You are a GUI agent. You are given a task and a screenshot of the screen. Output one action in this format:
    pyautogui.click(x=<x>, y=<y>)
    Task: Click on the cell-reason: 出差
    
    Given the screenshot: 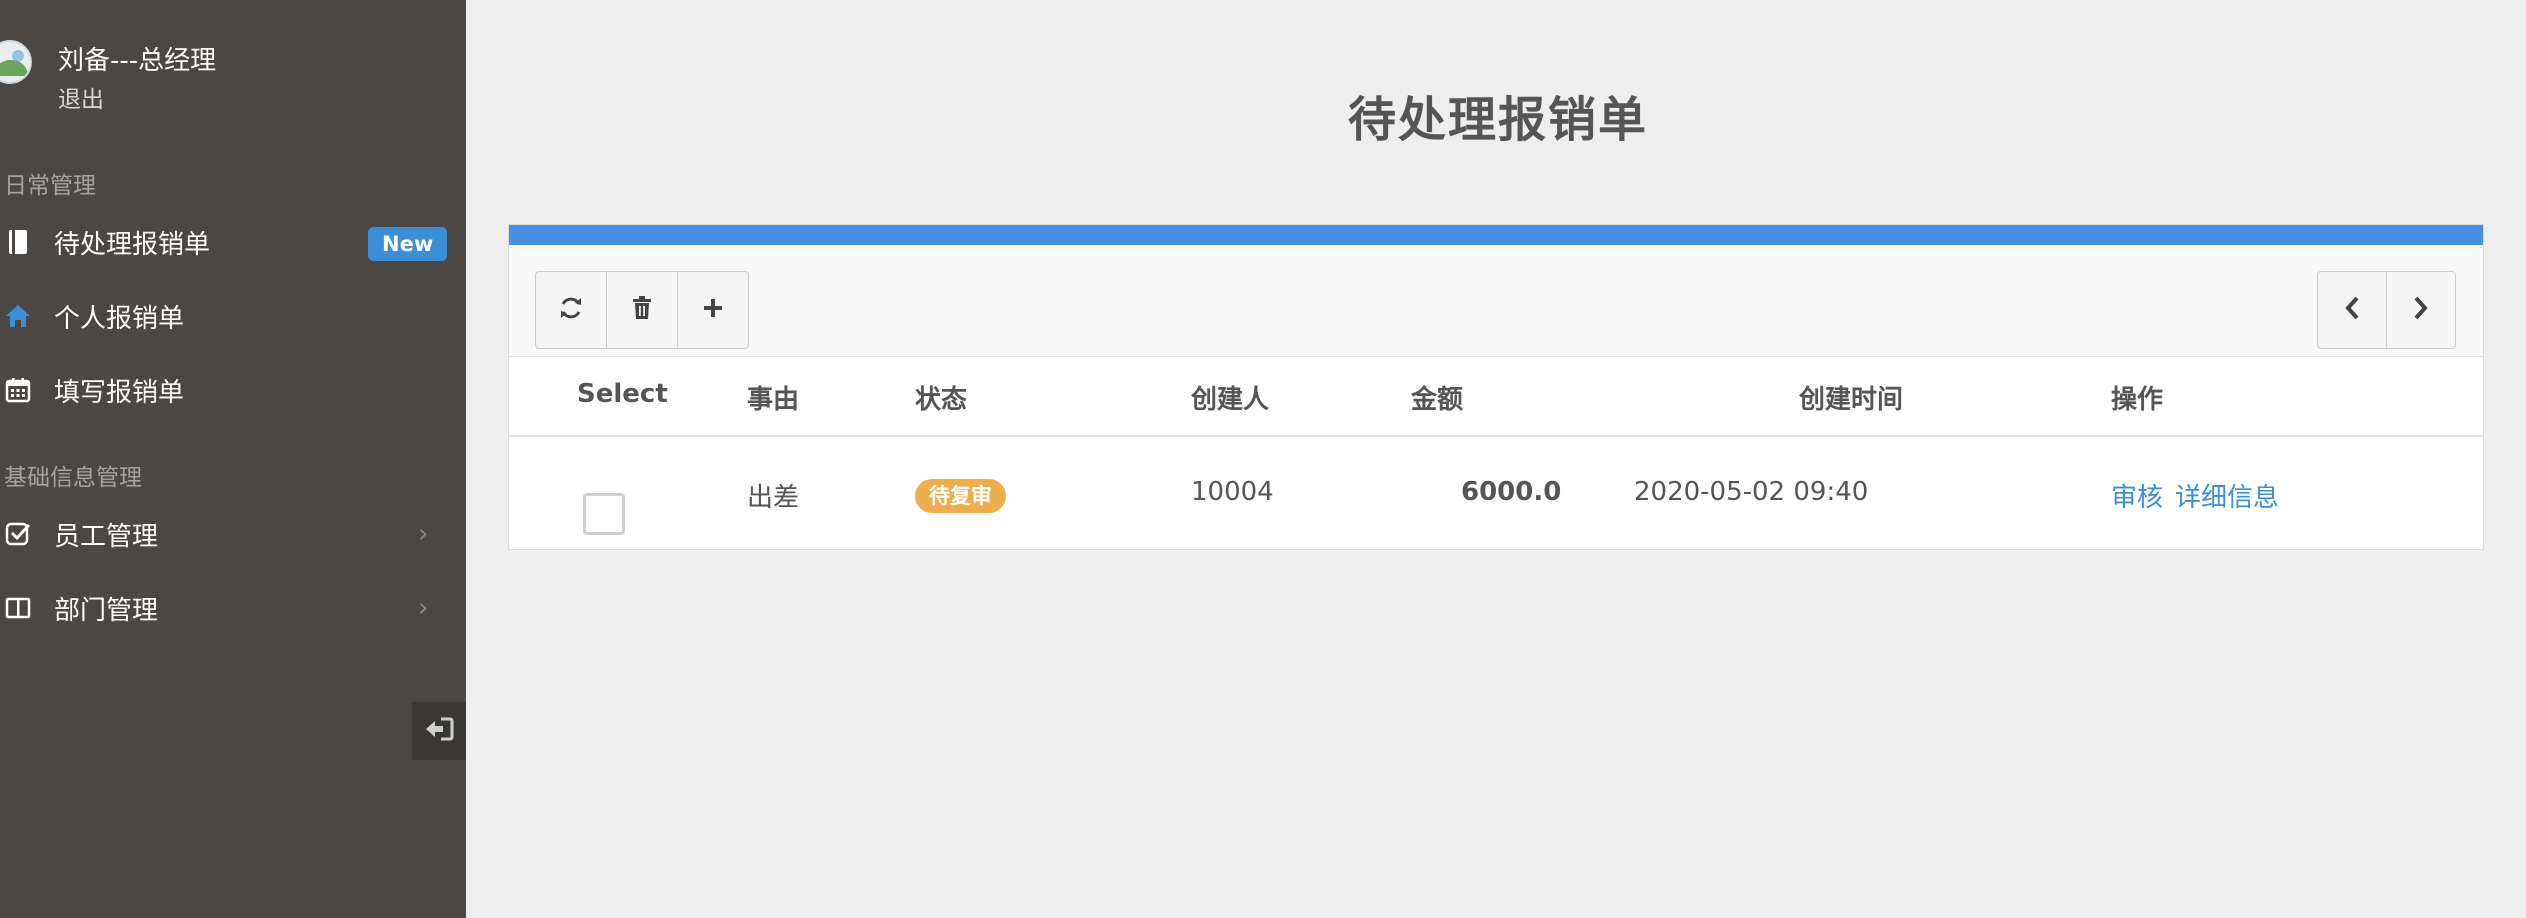 What is the action you would take?
    pyautogui.click(x=773, y=498)
    